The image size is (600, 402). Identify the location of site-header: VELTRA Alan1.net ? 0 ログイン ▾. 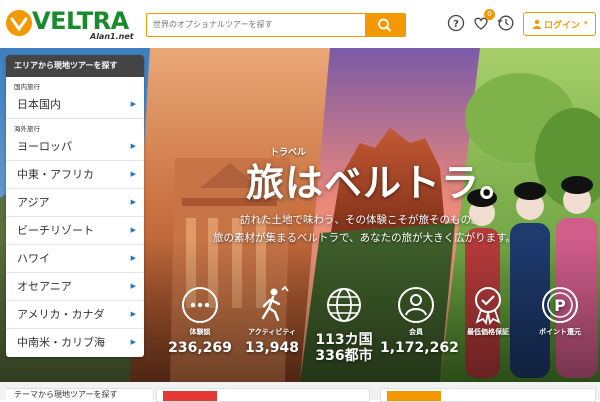
(300, 24).